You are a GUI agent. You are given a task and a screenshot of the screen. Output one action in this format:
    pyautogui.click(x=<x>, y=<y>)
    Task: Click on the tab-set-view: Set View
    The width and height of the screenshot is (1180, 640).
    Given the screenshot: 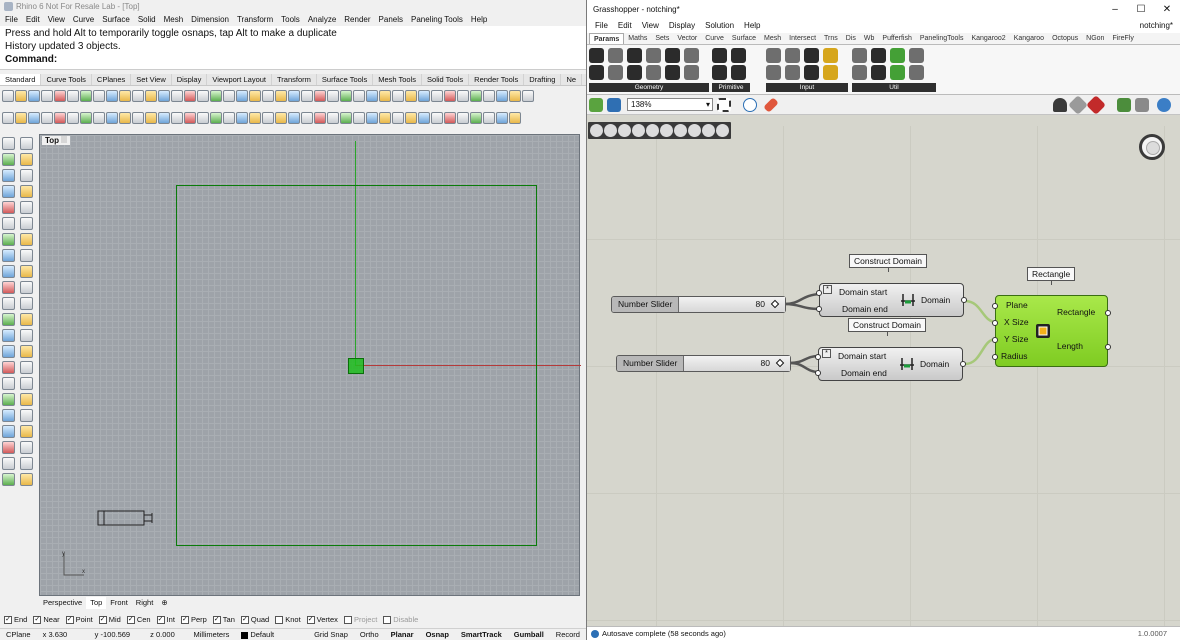 What is the action you would take?
    pyautogui.click(x=151, y=79)
    